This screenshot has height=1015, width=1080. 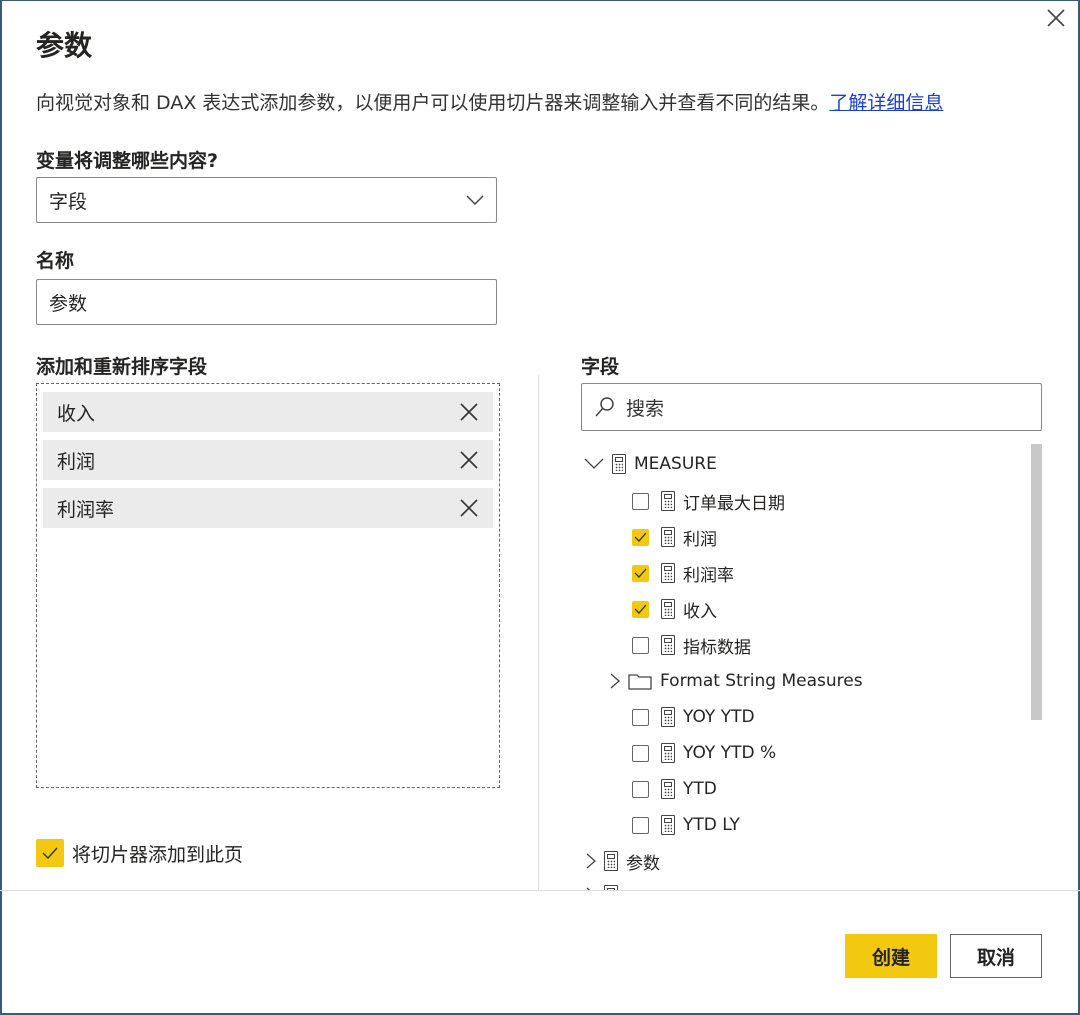 I want to click on field-label: YOY YTD %, so click(x=730, y=753).